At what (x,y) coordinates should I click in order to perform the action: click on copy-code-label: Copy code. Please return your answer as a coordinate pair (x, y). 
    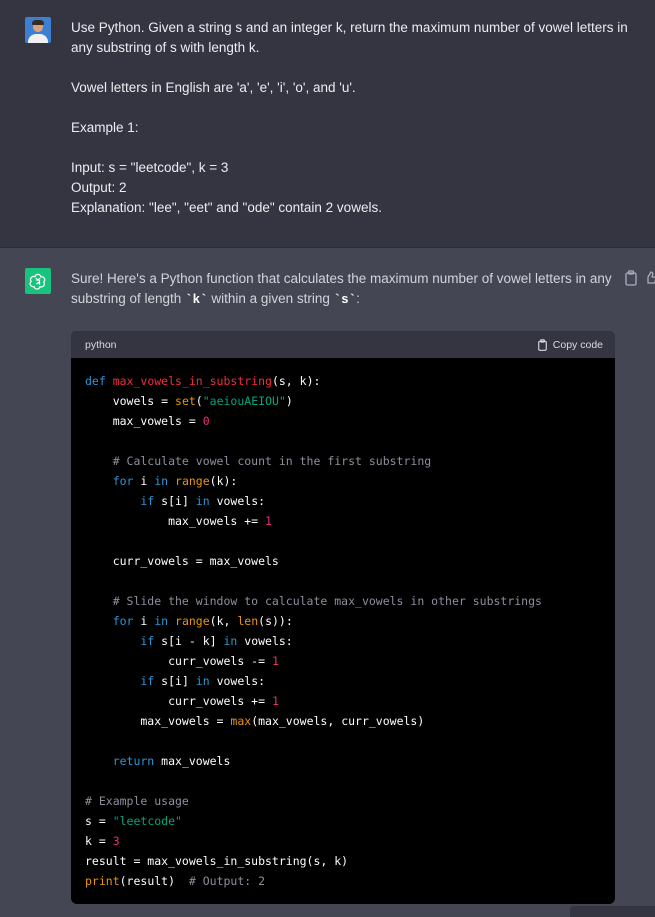
    Looking at the image, I should click on (577, 344).